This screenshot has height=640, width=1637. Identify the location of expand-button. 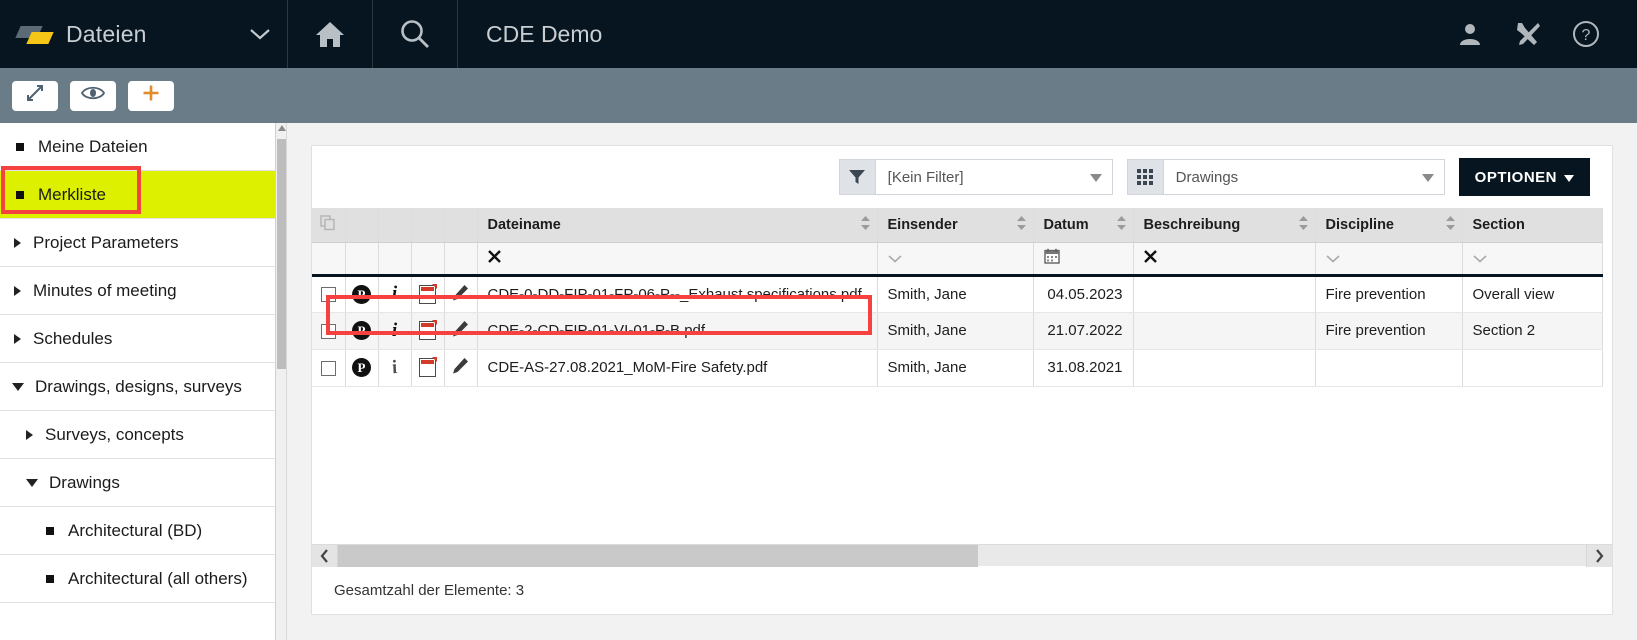
(35, 95).